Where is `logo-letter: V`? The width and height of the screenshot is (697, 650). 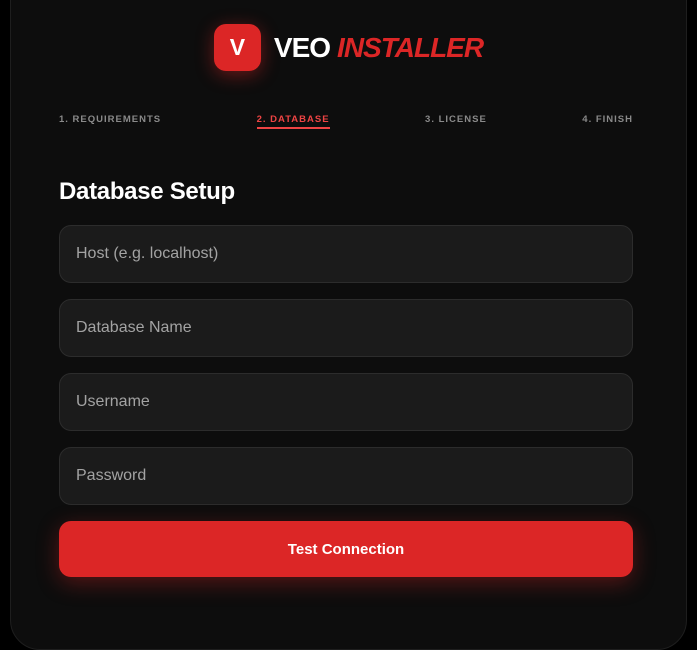
logo-letter: V is located at coordinates (237, 47).